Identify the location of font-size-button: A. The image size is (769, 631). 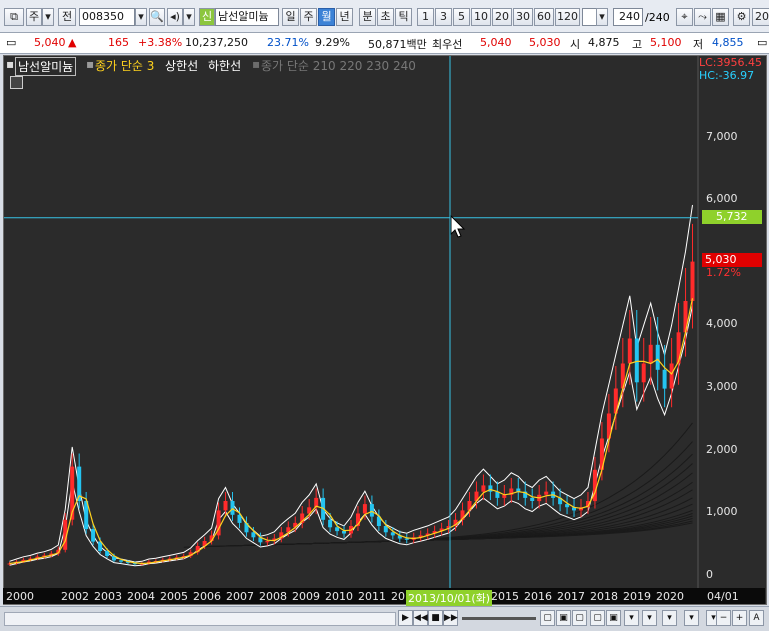
(756, 618).